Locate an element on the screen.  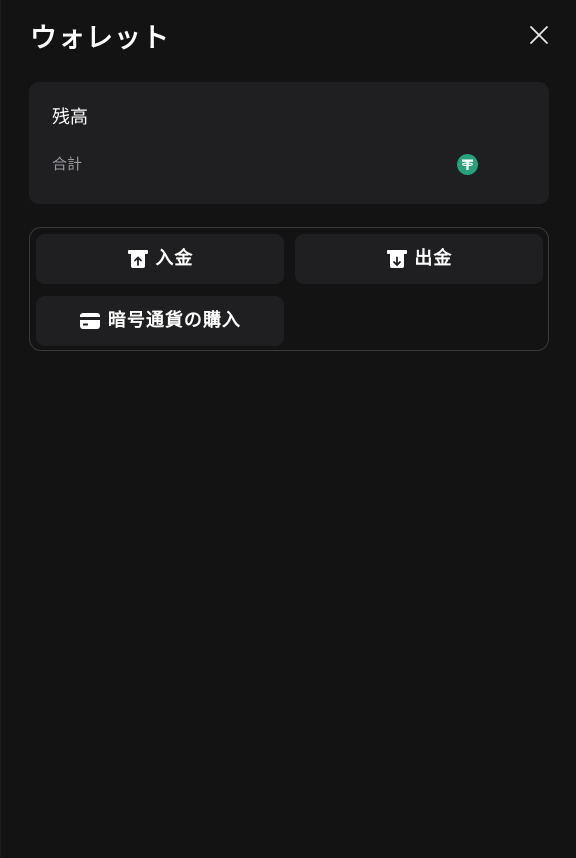
withdraw-icon is located at coordinates (397, 259).